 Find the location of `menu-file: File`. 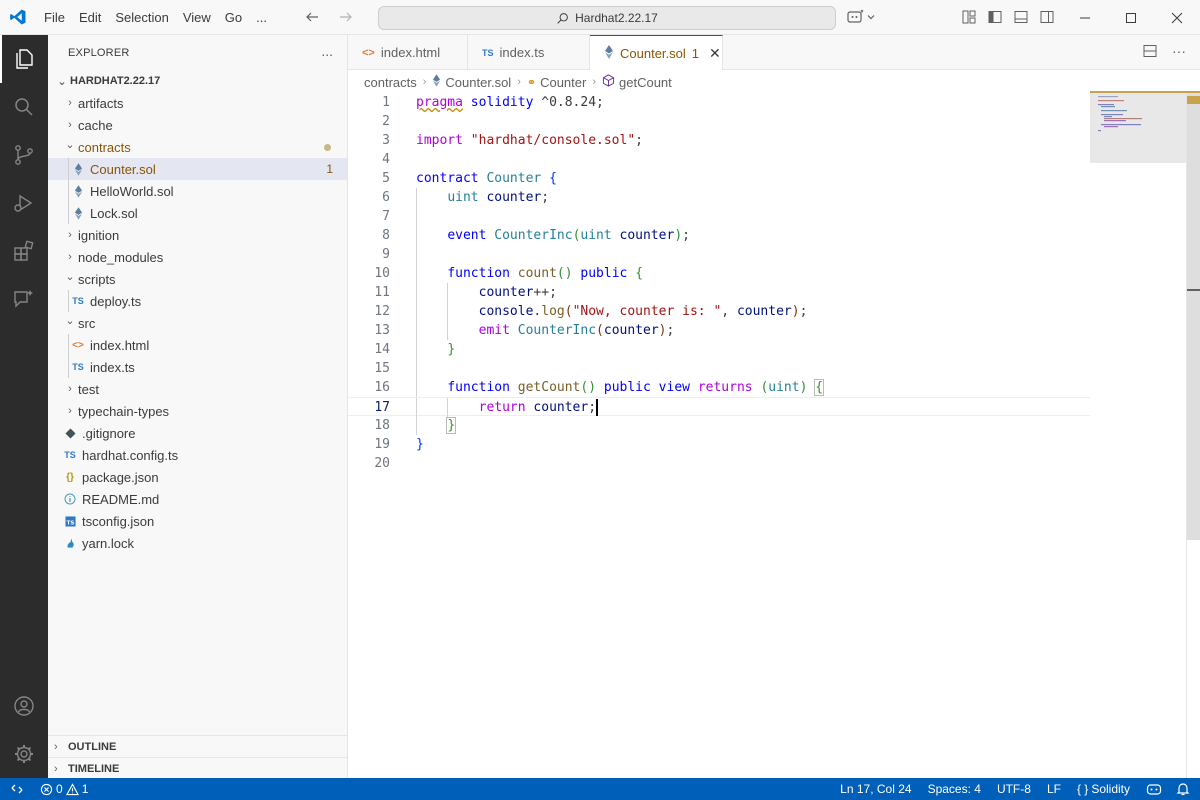

menu-file: File is located at coordinates (54, 17).